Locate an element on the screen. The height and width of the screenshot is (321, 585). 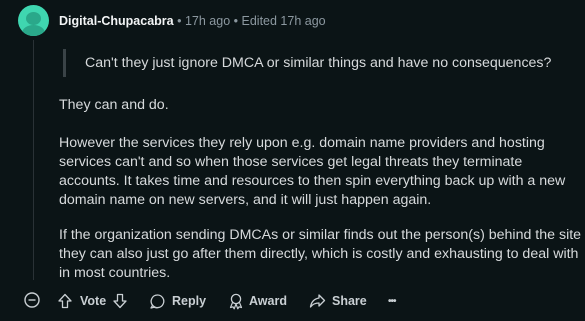
collapse-button is located at coordinates (32, 300).